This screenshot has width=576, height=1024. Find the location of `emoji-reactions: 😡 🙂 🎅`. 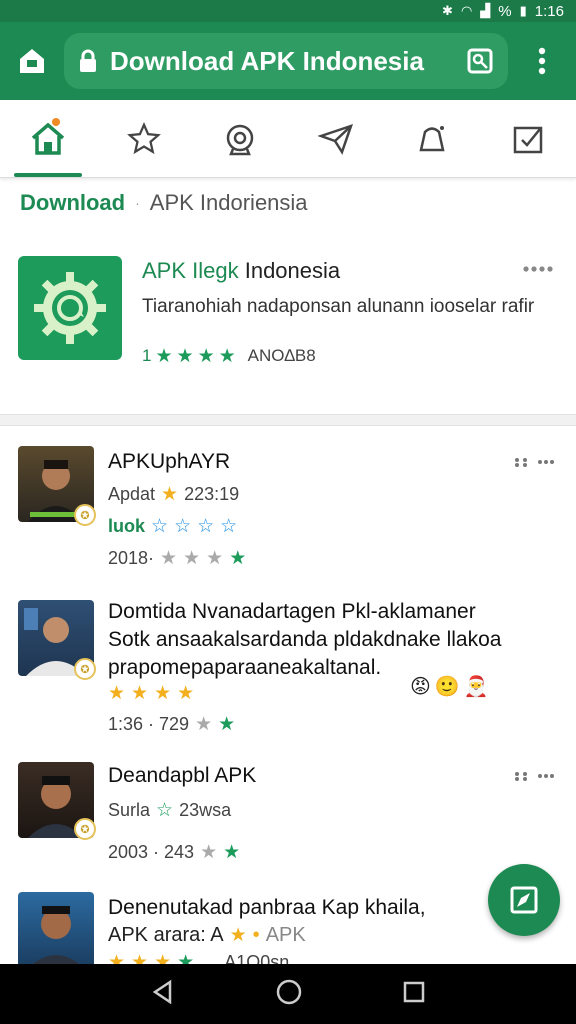

emoji-reactions: 😡 🙂 🎅 is located at coordinates (449, 686).